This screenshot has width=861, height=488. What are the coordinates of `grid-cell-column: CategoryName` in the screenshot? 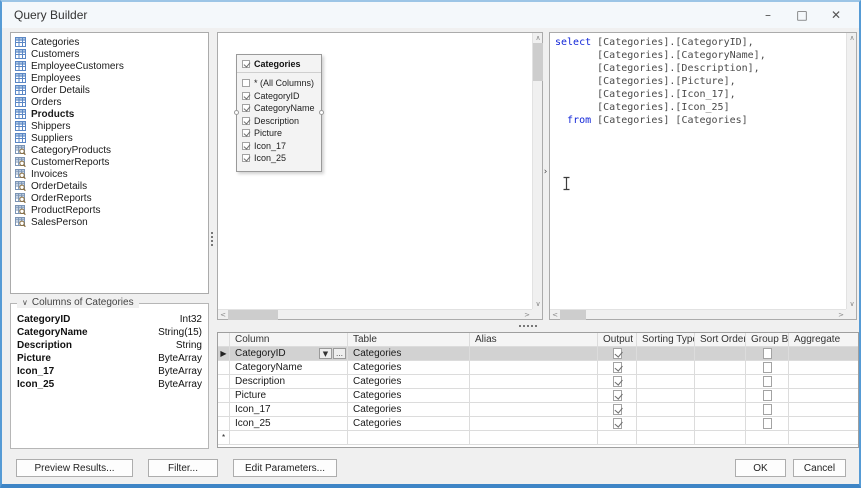 It's located at (289, 367).